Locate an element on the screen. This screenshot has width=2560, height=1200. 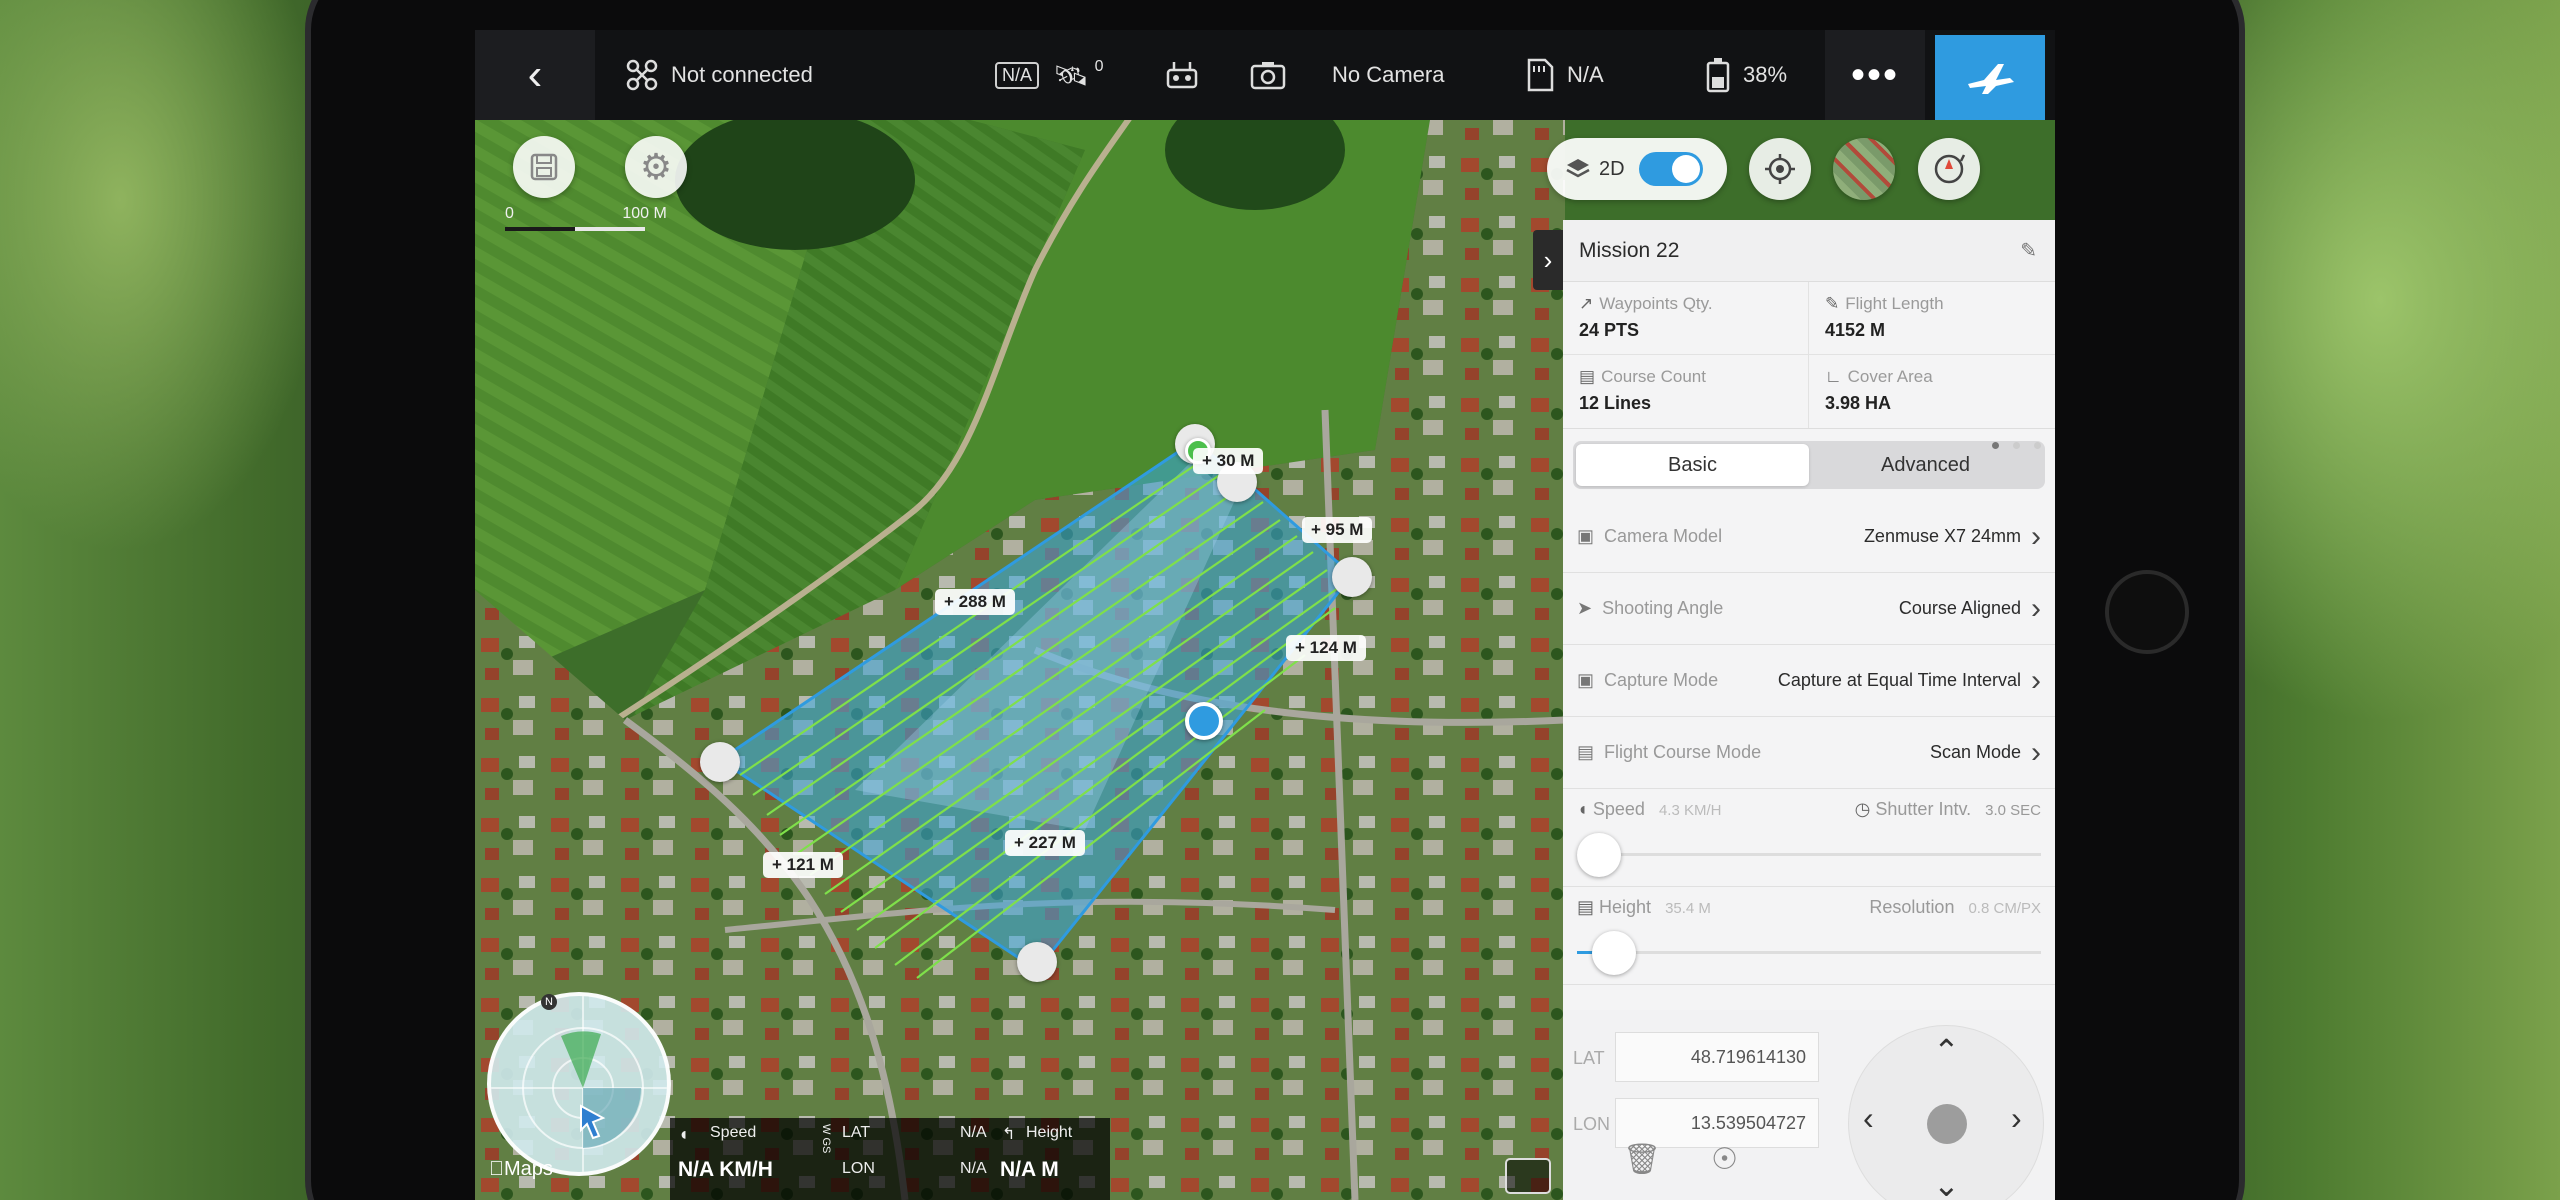
more-options-button: ••• is located at coordinates (1875, 75).